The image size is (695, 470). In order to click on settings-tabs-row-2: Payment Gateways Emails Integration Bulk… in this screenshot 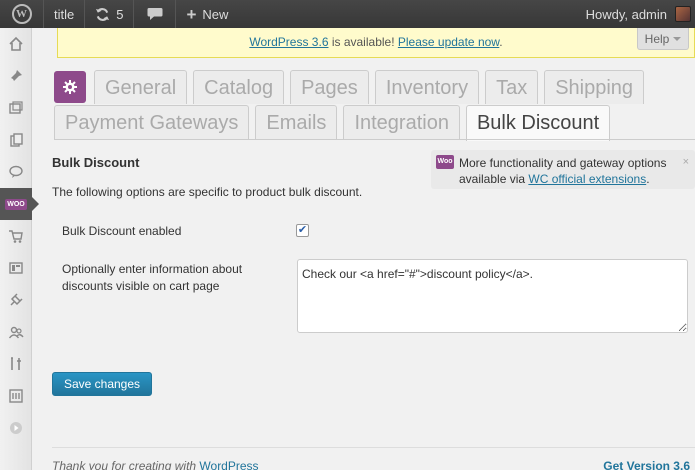, I will do `click(335, 123)`.